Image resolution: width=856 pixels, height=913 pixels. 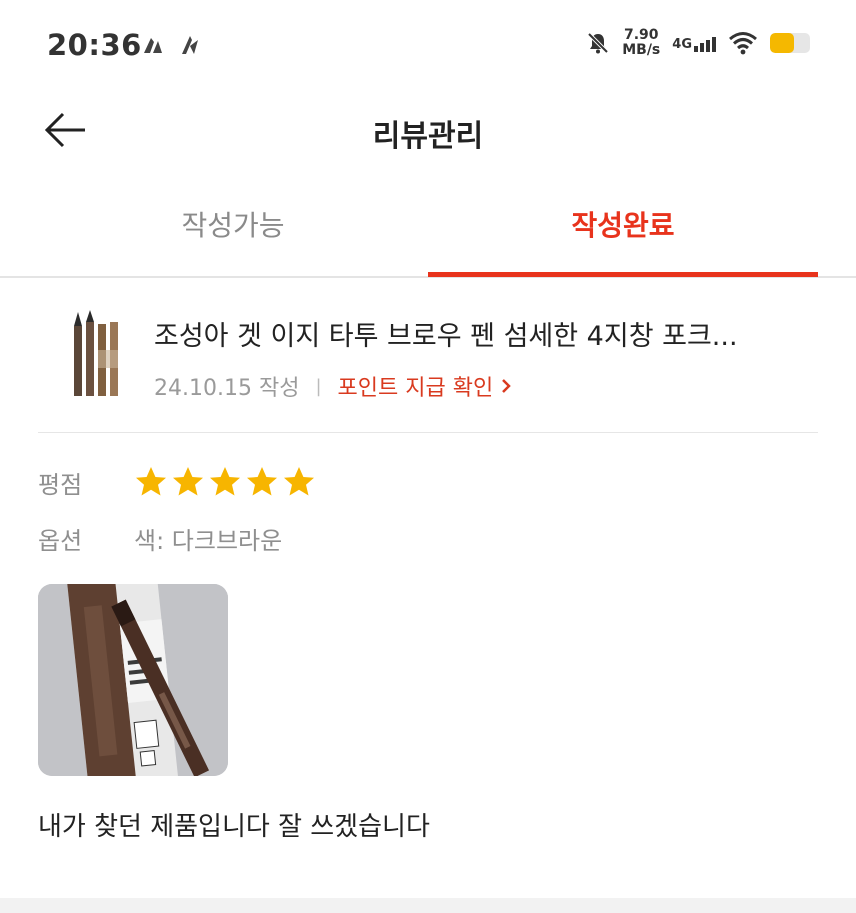 I want to click on page-title: 리뷰관리, so click(x=428, y=136).